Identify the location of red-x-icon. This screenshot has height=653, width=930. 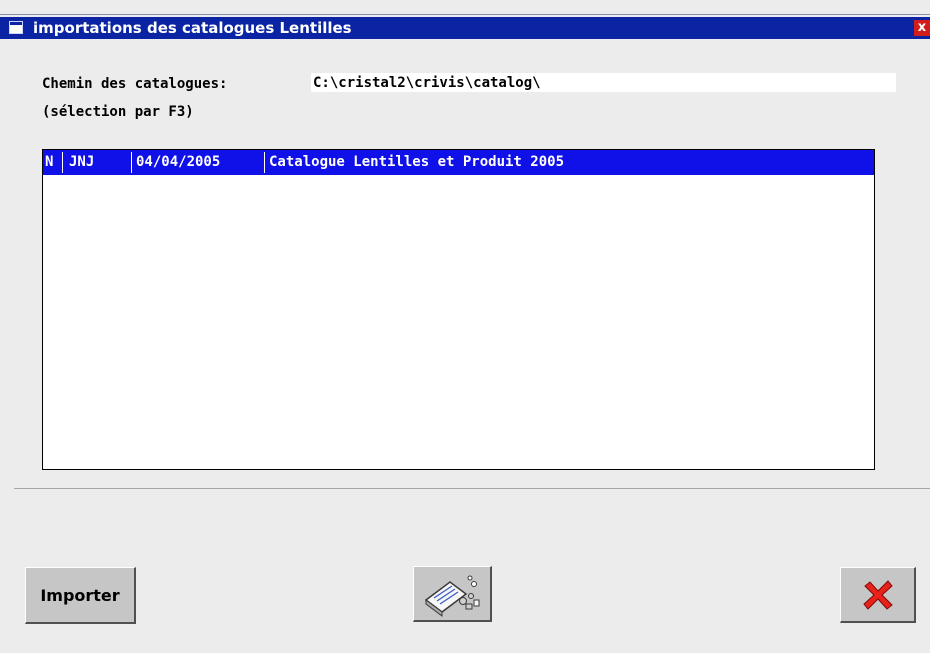
(877, 594).